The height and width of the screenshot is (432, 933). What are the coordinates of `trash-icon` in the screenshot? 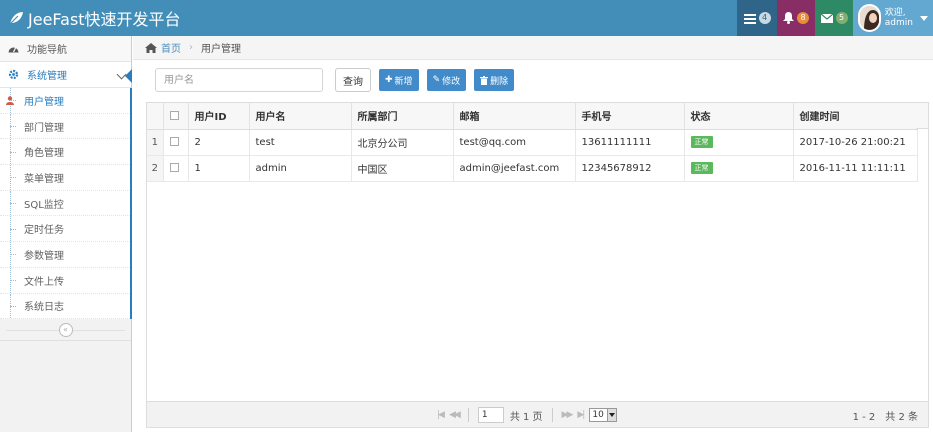 It's located at (484, 80).